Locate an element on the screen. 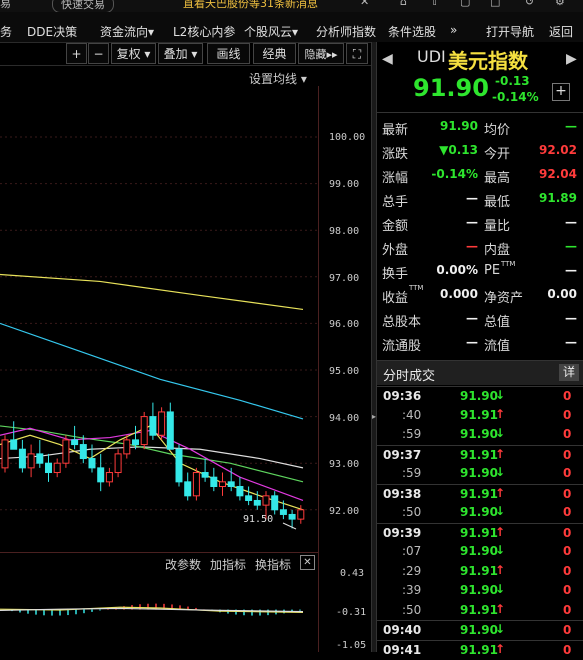  lock-icon: ▢ is located at coordinates (465, 4).